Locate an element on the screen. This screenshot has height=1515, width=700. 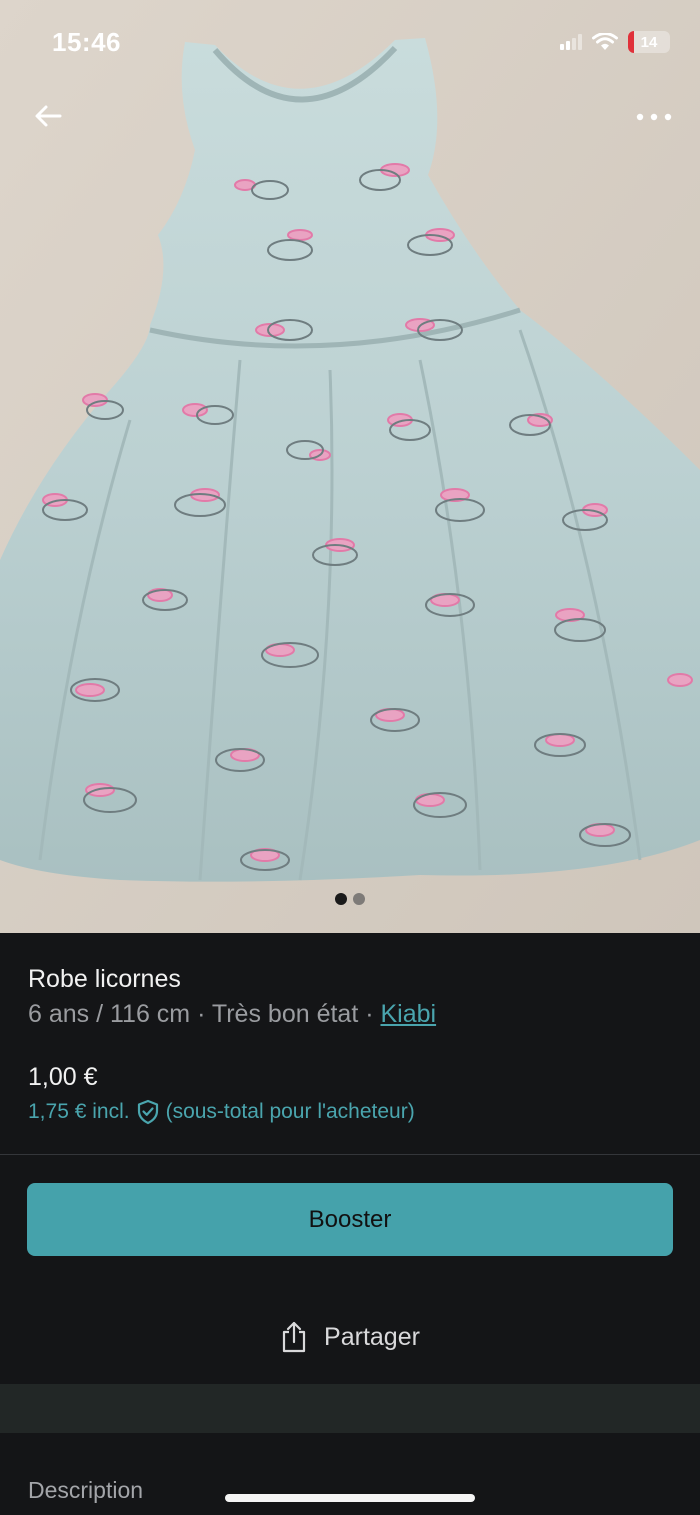
share-icon is located at coordinates (294, 1337).